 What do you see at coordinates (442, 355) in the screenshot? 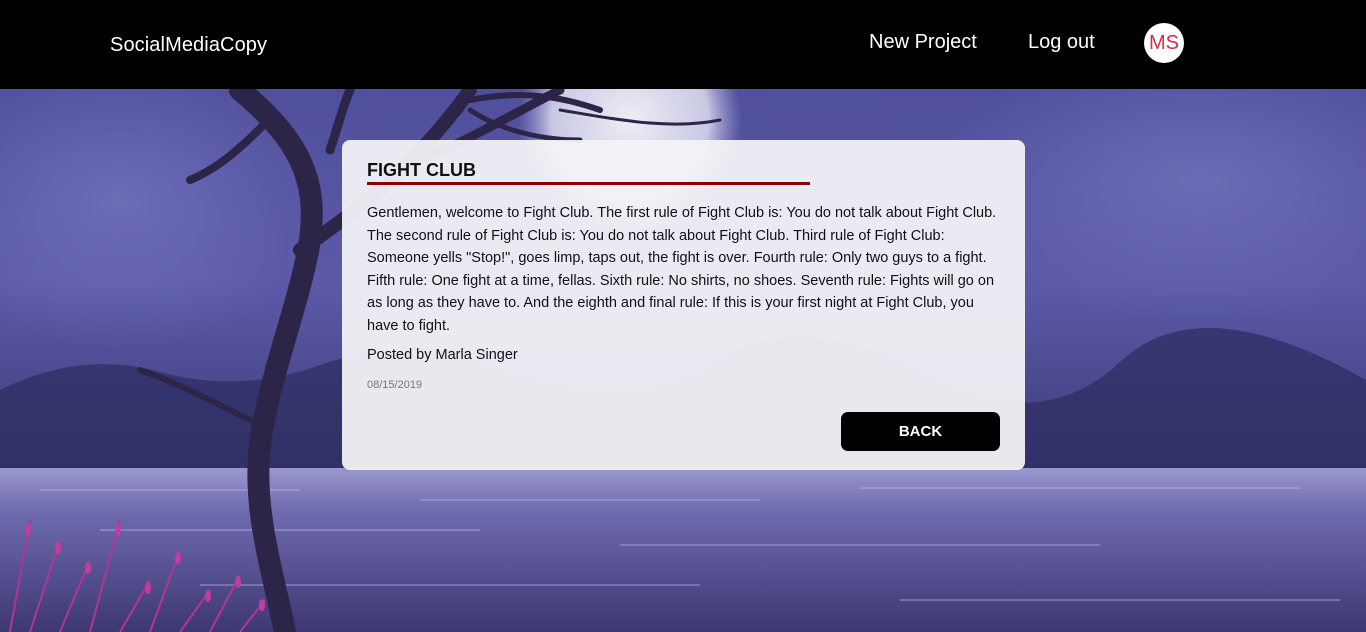
I see `post-author: Posted by Marla Singer` at bounding box center [442, 355].